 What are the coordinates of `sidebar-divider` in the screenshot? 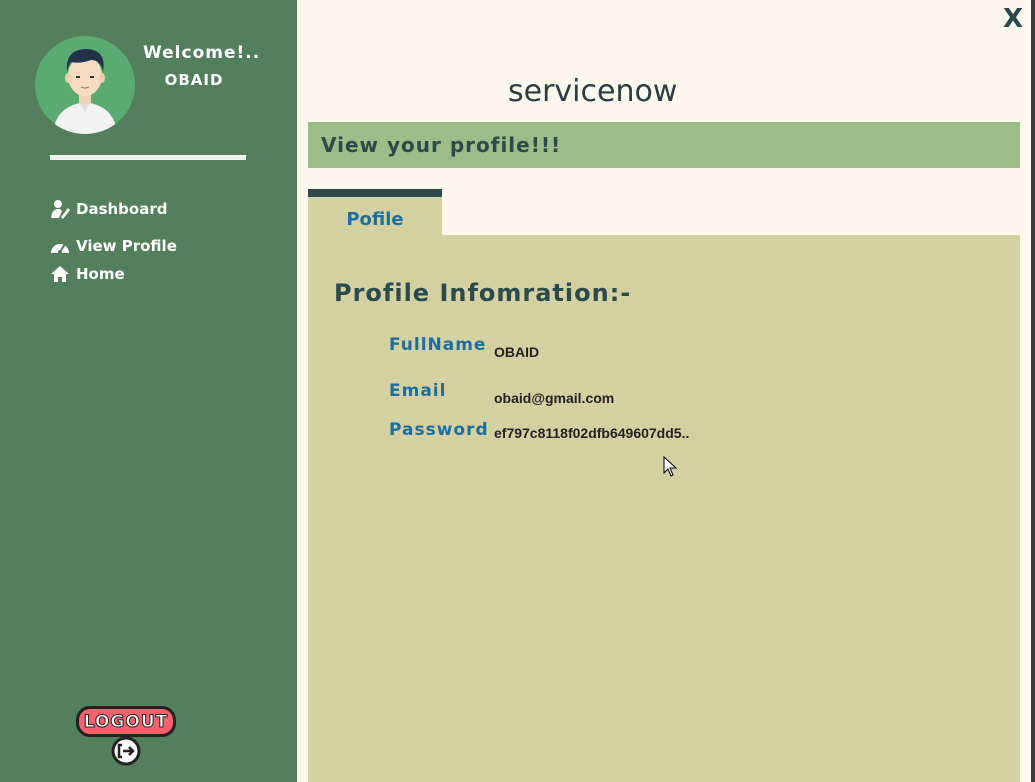 It's located at (148, 157).